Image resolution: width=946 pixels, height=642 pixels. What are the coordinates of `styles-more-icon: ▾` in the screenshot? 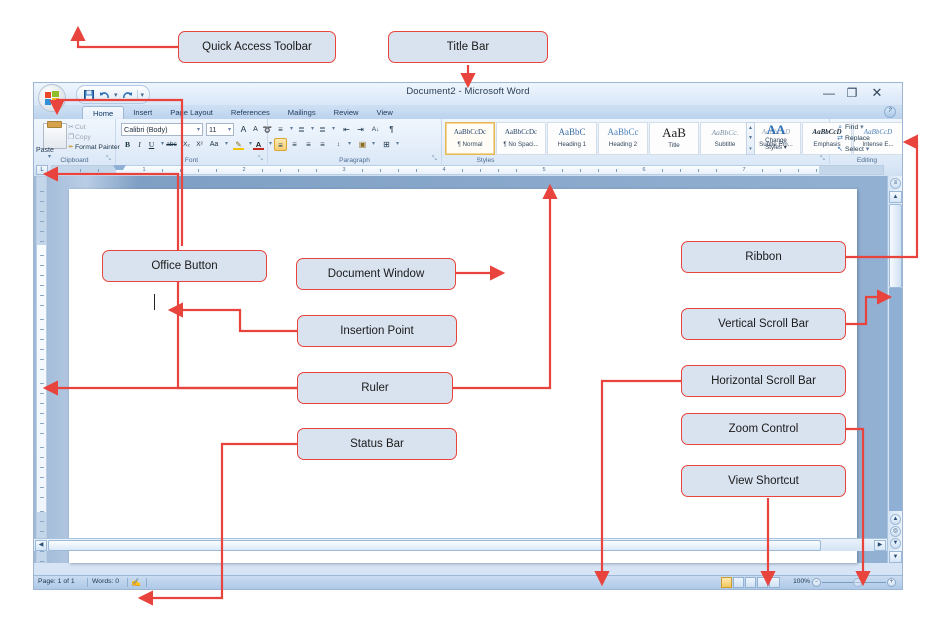 It's located at (750, 149).